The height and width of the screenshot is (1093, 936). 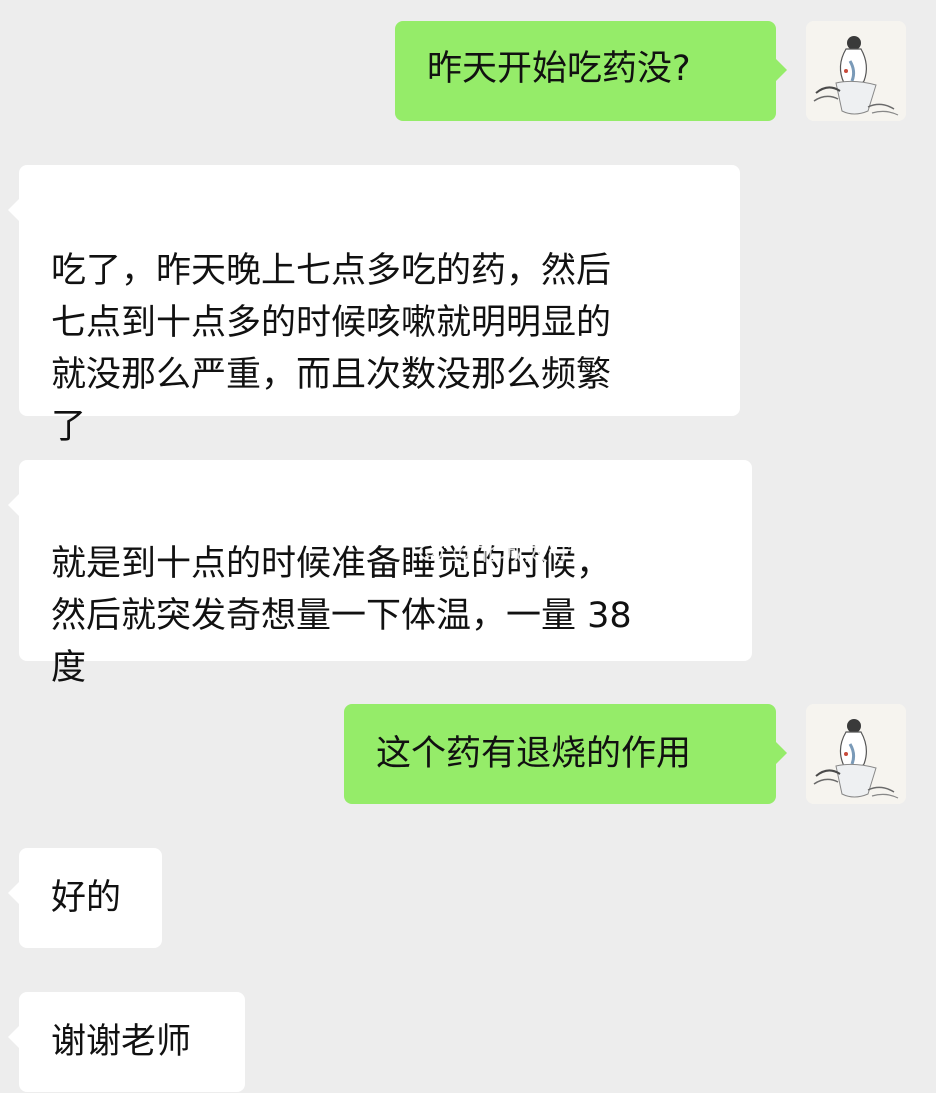 What do you see at coordinates (341, 616) in the screenshot?
I see `message-text: 就是到十点的时候准备睡觉的时候， 然后就突发奇想量一下体温，一量 38 度` at bounding box center [341, 616].